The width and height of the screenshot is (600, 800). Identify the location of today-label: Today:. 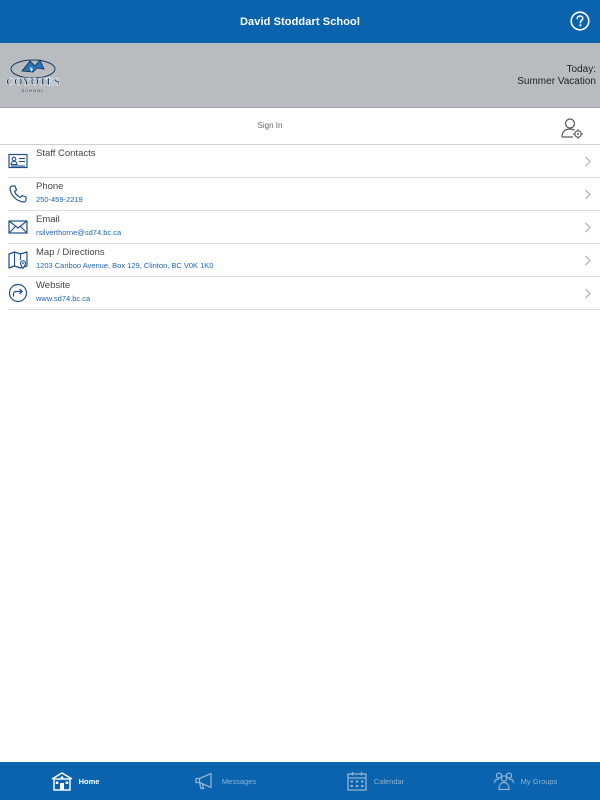
(581, 69).